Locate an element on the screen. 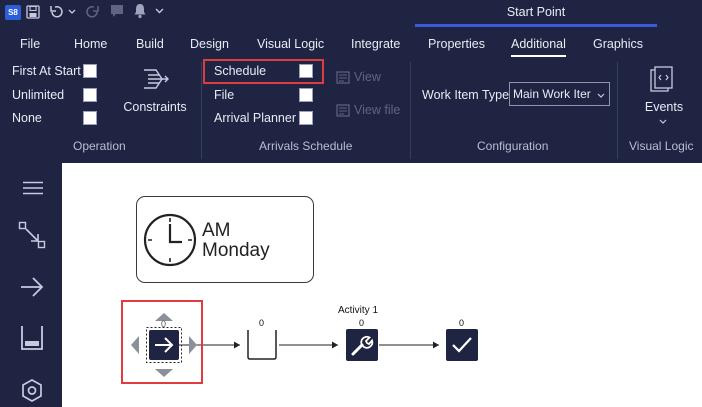  view-file-label: View file is located at coordinates (377, 110).